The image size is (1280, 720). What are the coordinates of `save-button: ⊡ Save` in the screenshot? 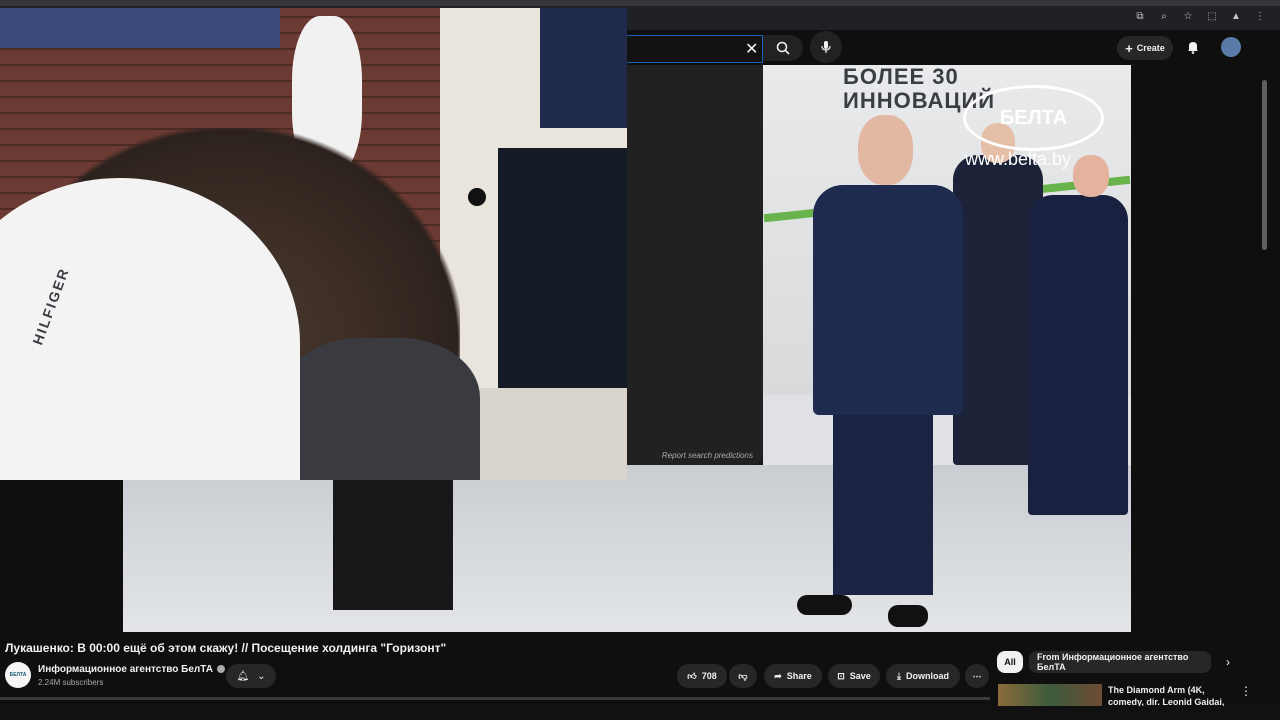 It's located at (854, 676).